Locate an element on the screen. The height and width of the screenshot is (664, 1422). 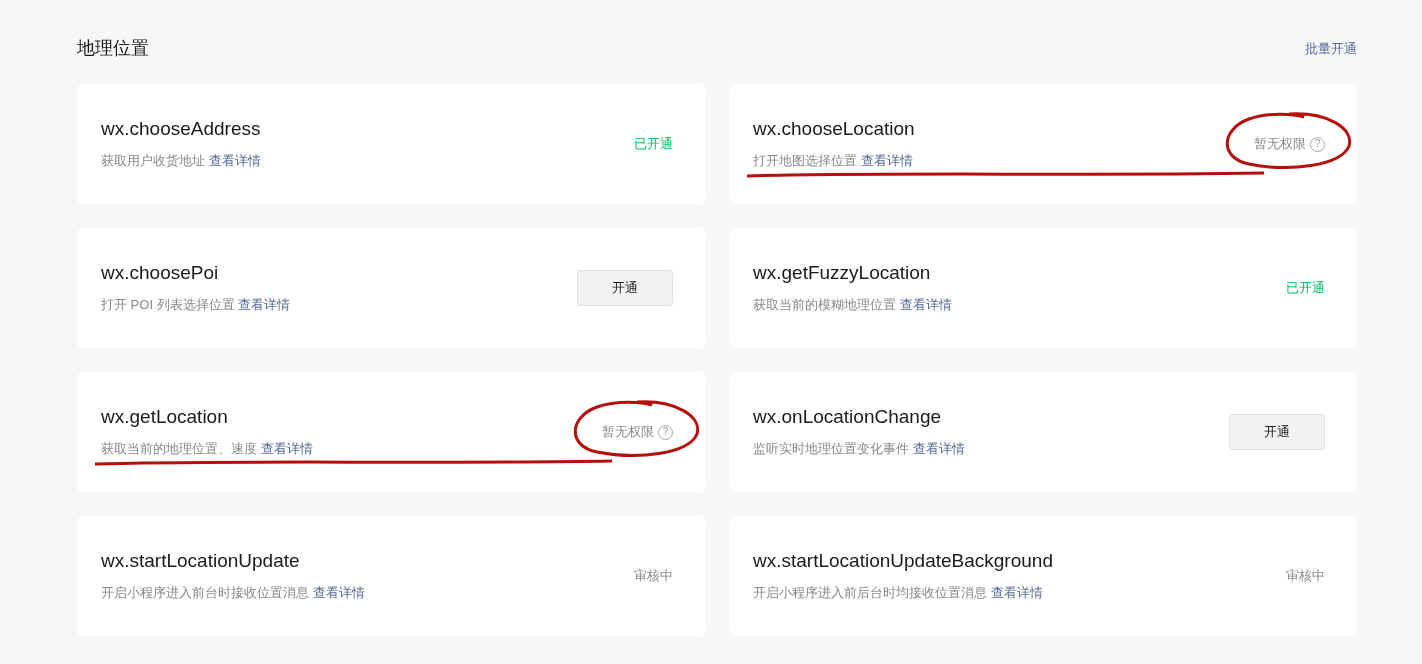
api-name: wx.getFuzzyLocation is located at coordinates (842, 273).